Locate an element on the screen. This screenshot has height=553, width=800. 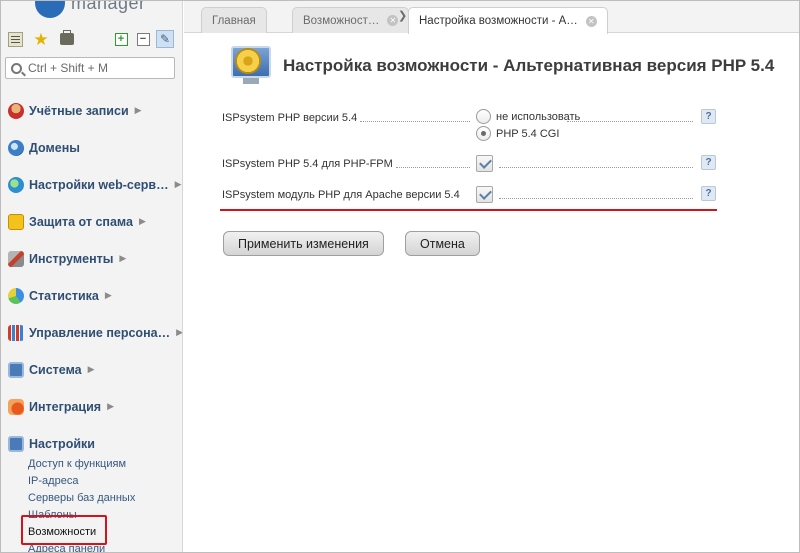
briefcase-icon is located at coordinates (67, 39).